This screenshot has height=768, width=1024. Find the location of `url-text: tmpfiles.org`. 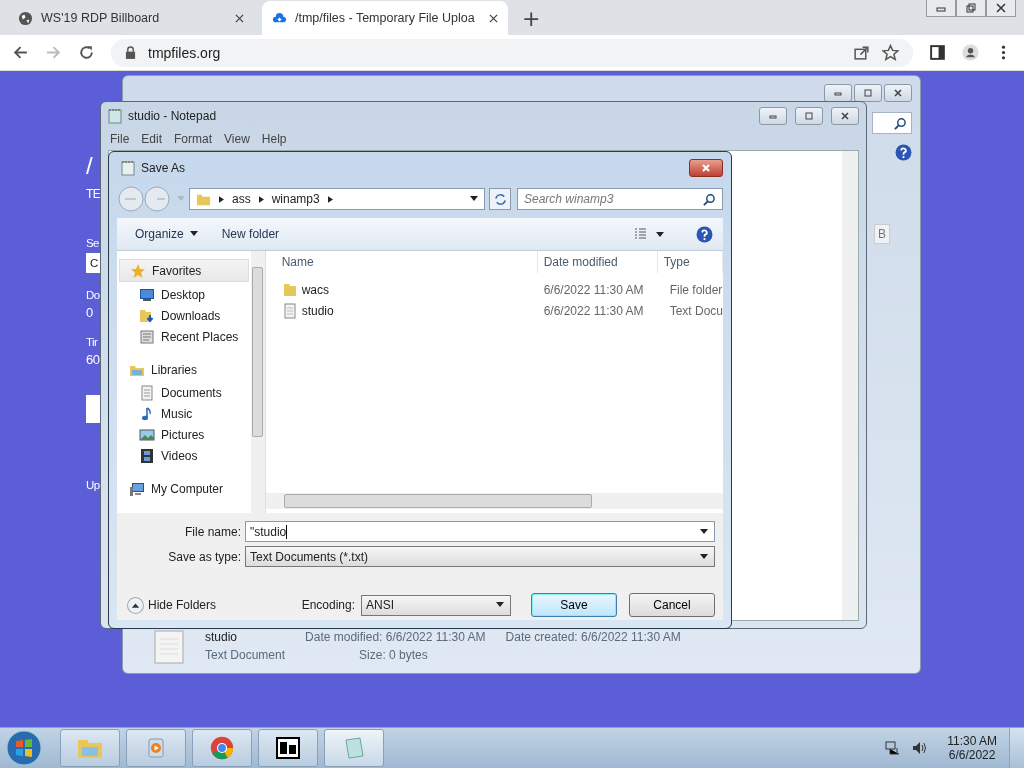

url-text: tmpfiles.org is located at coordinates (184, 52).